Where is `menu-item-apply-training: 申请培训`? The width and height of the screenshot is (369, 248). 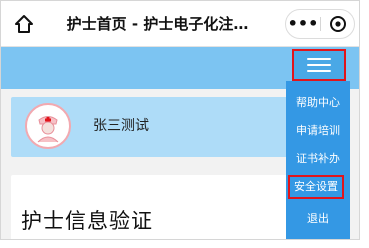
menu-item-apply-training: 申请培训 is located at coordinates (318, 131).